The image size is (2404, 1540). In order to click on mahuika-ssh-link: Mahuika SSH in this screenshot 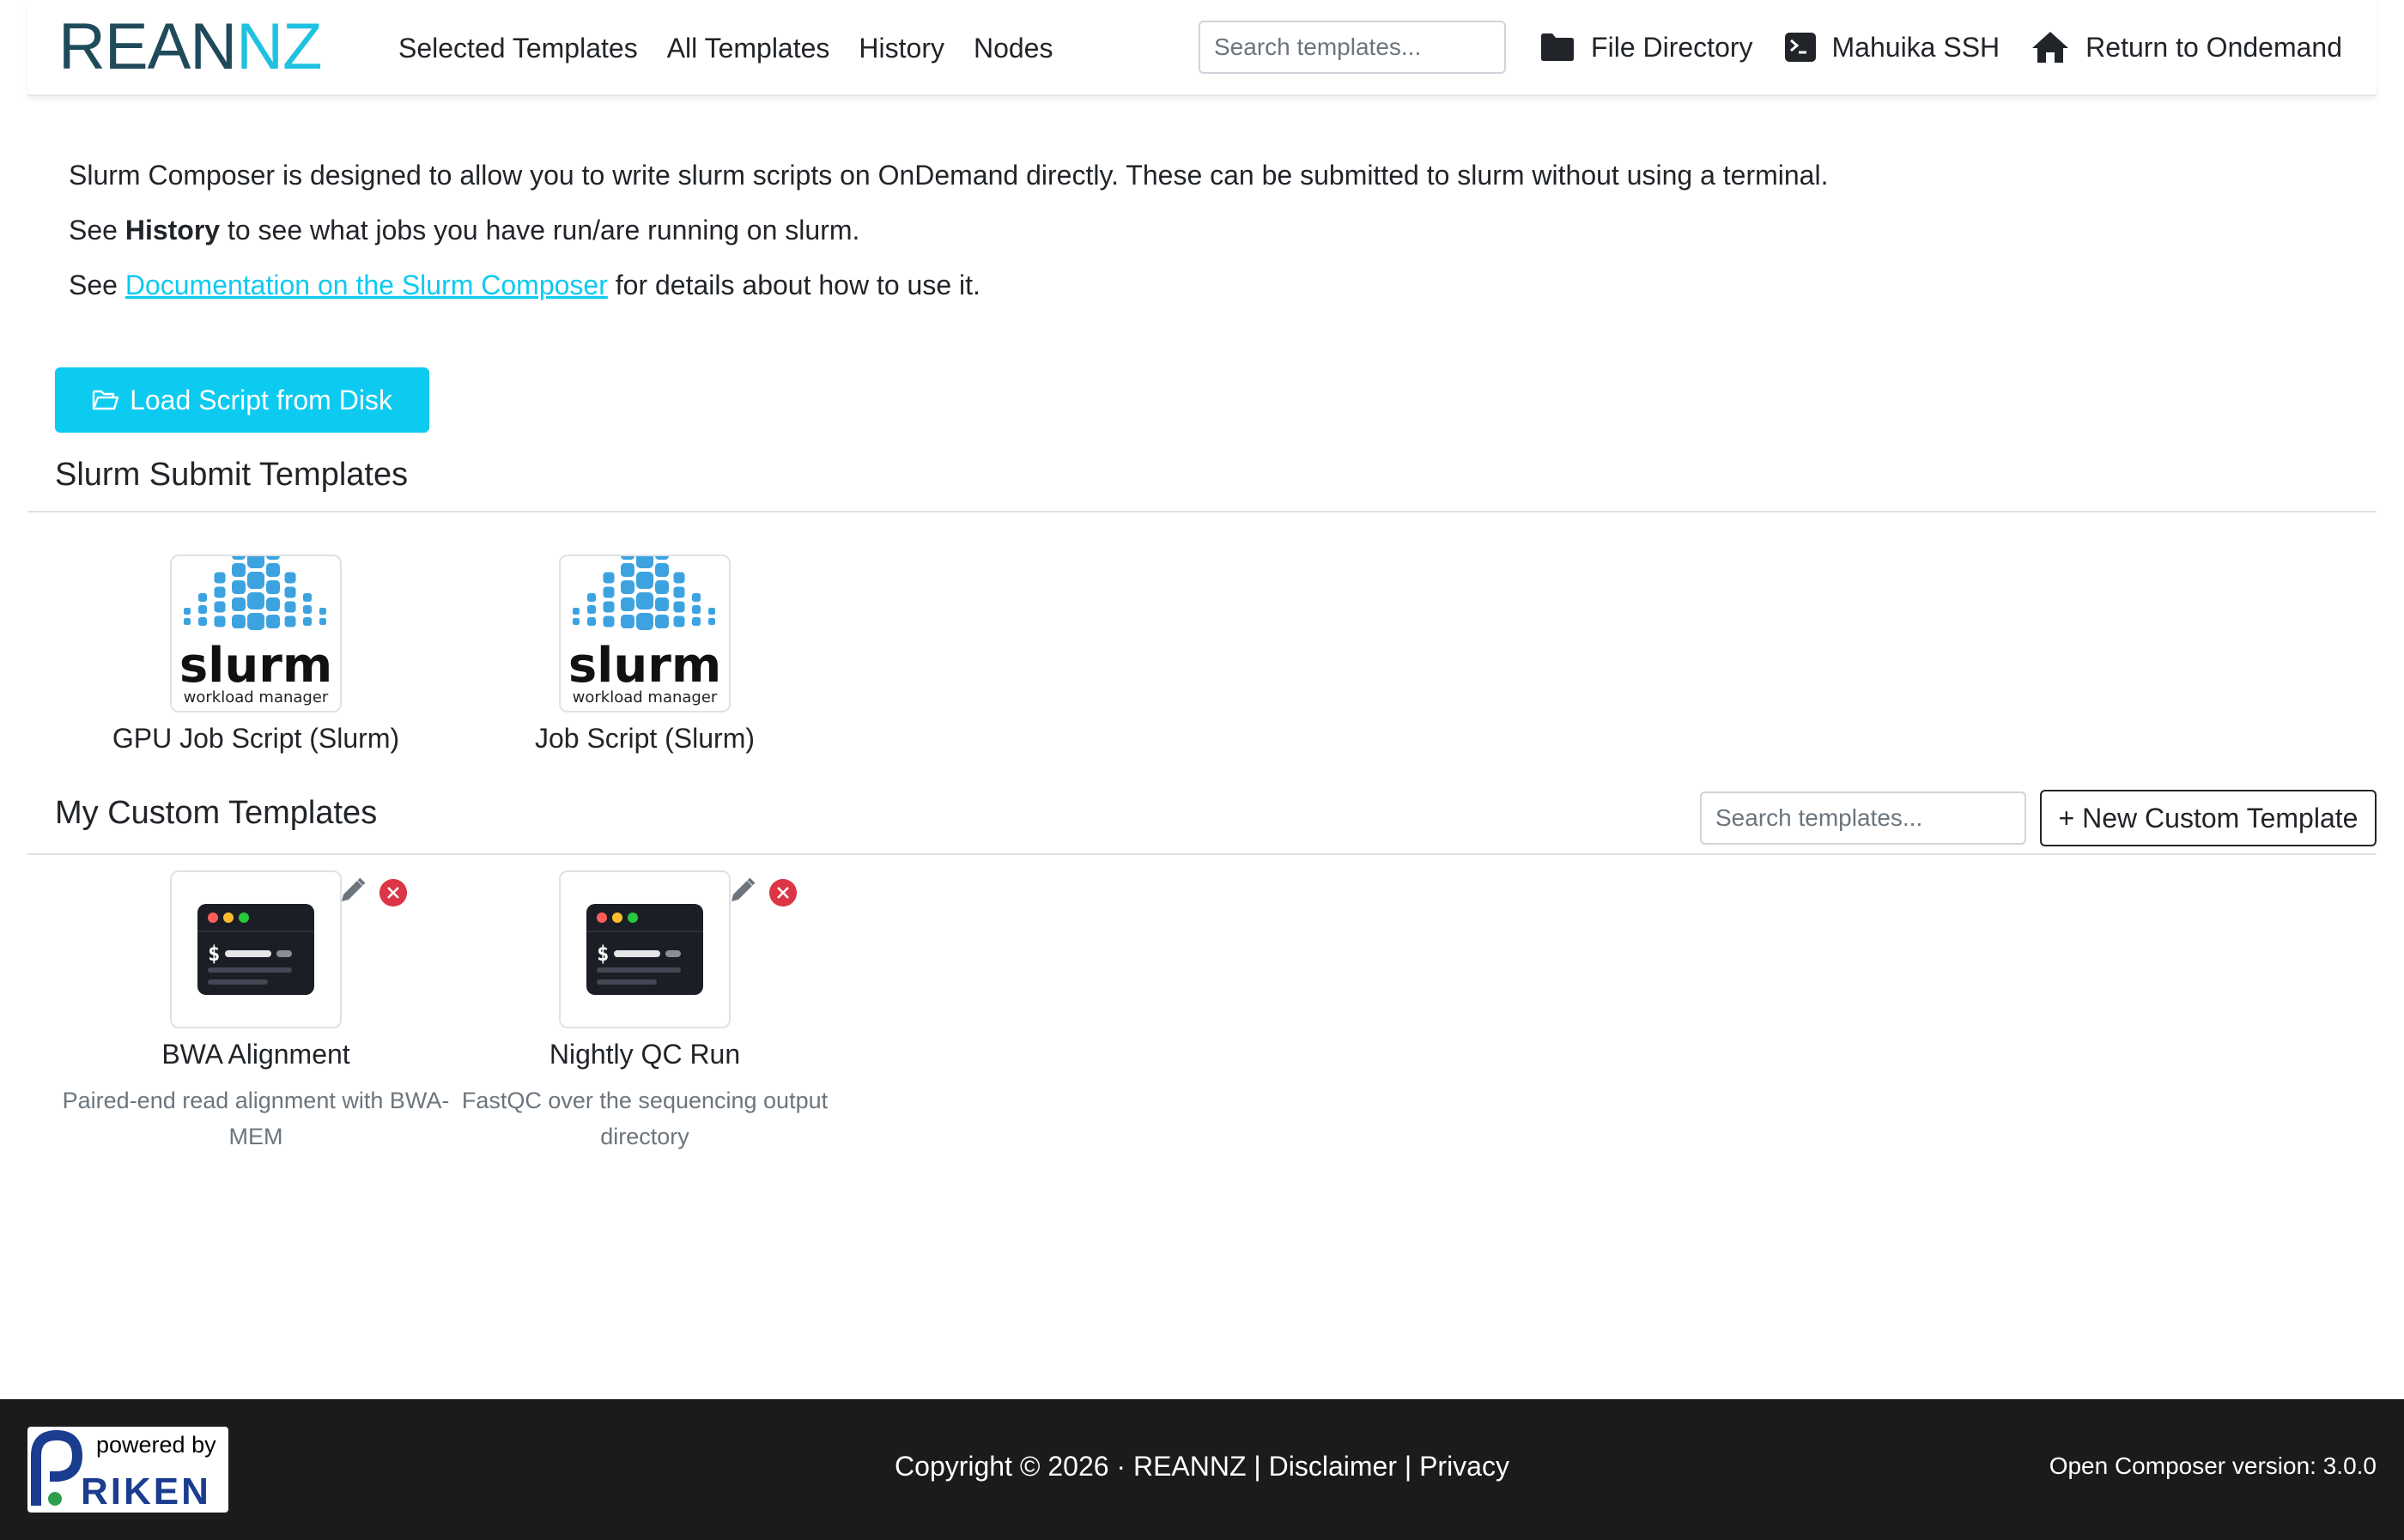, I will do `click(1892, 48)`.